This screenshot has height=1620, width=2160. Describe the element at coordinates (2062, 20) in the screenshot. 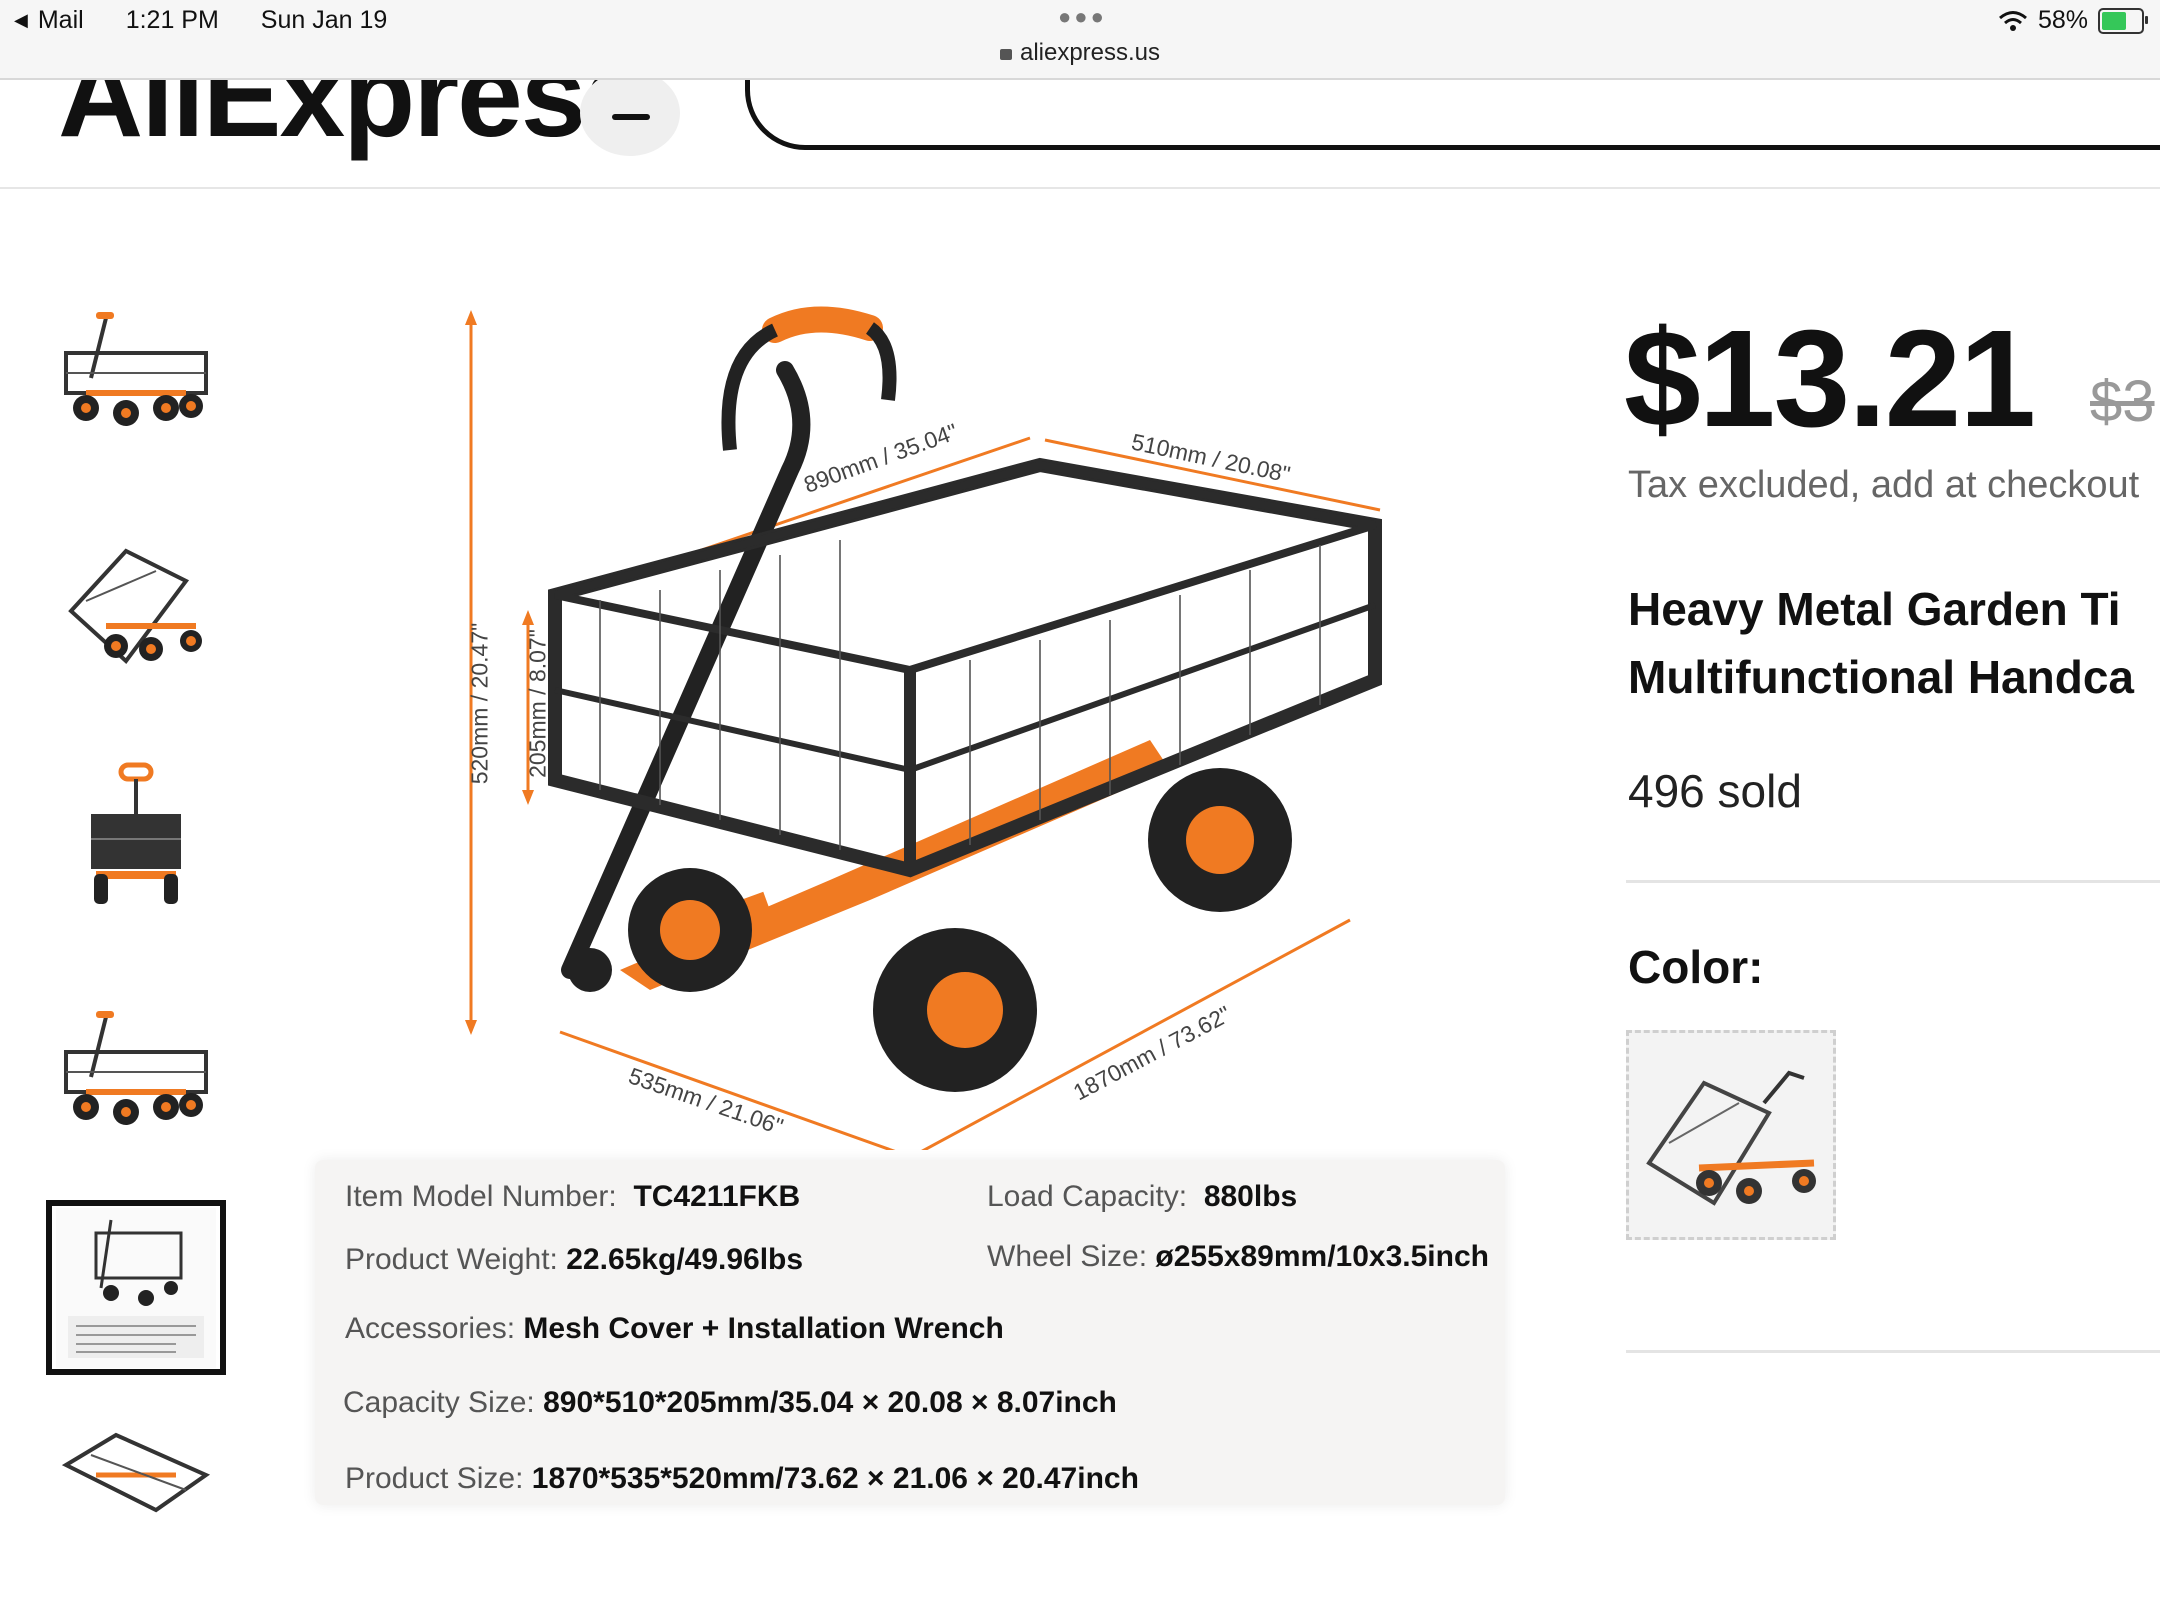

I see `battery-percent: 58%` at that location.